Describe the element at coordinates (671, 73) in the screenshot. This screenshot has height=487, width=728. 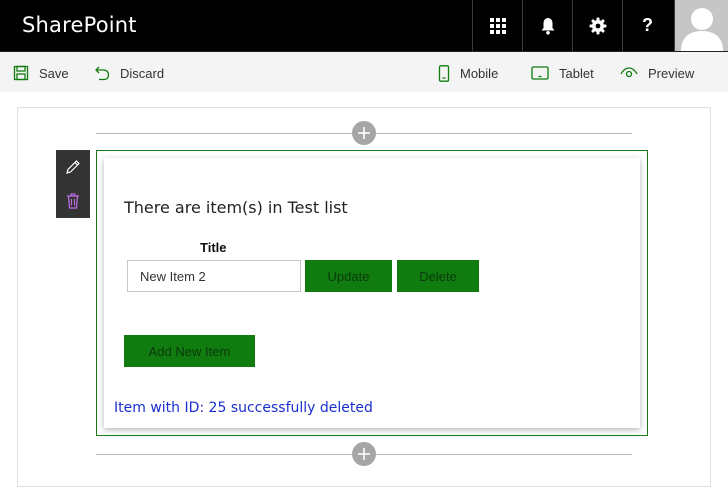
I see `preview-label: Preview` at that location.